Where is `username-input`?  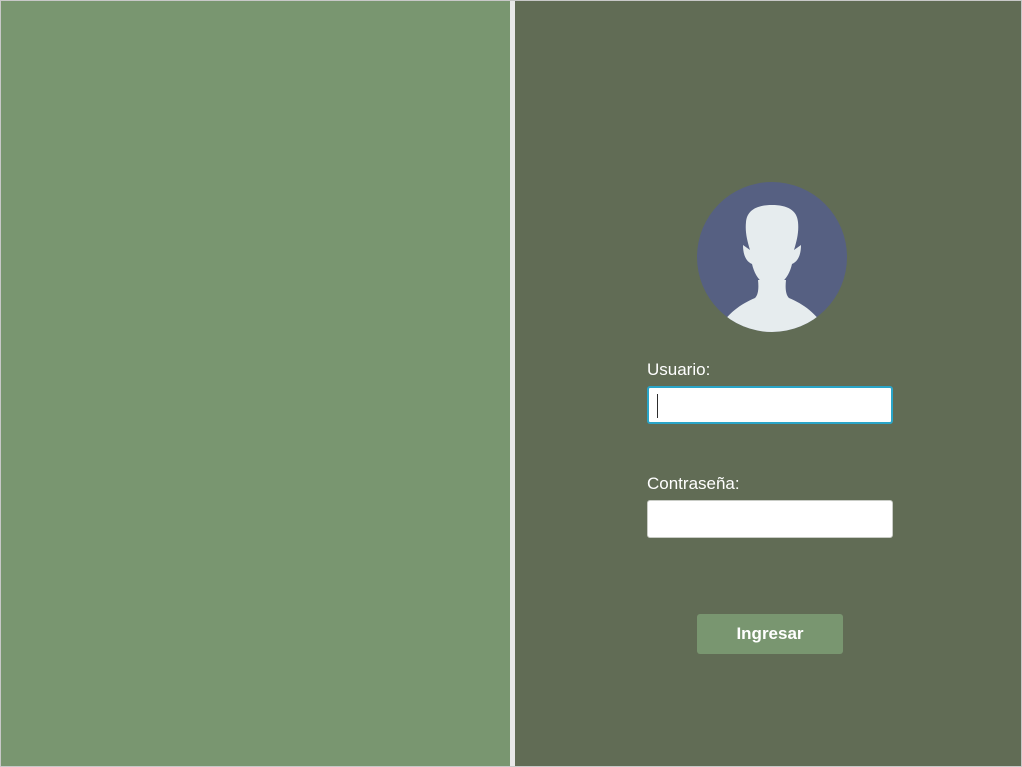 username-input is located at coordinates (770, 405).